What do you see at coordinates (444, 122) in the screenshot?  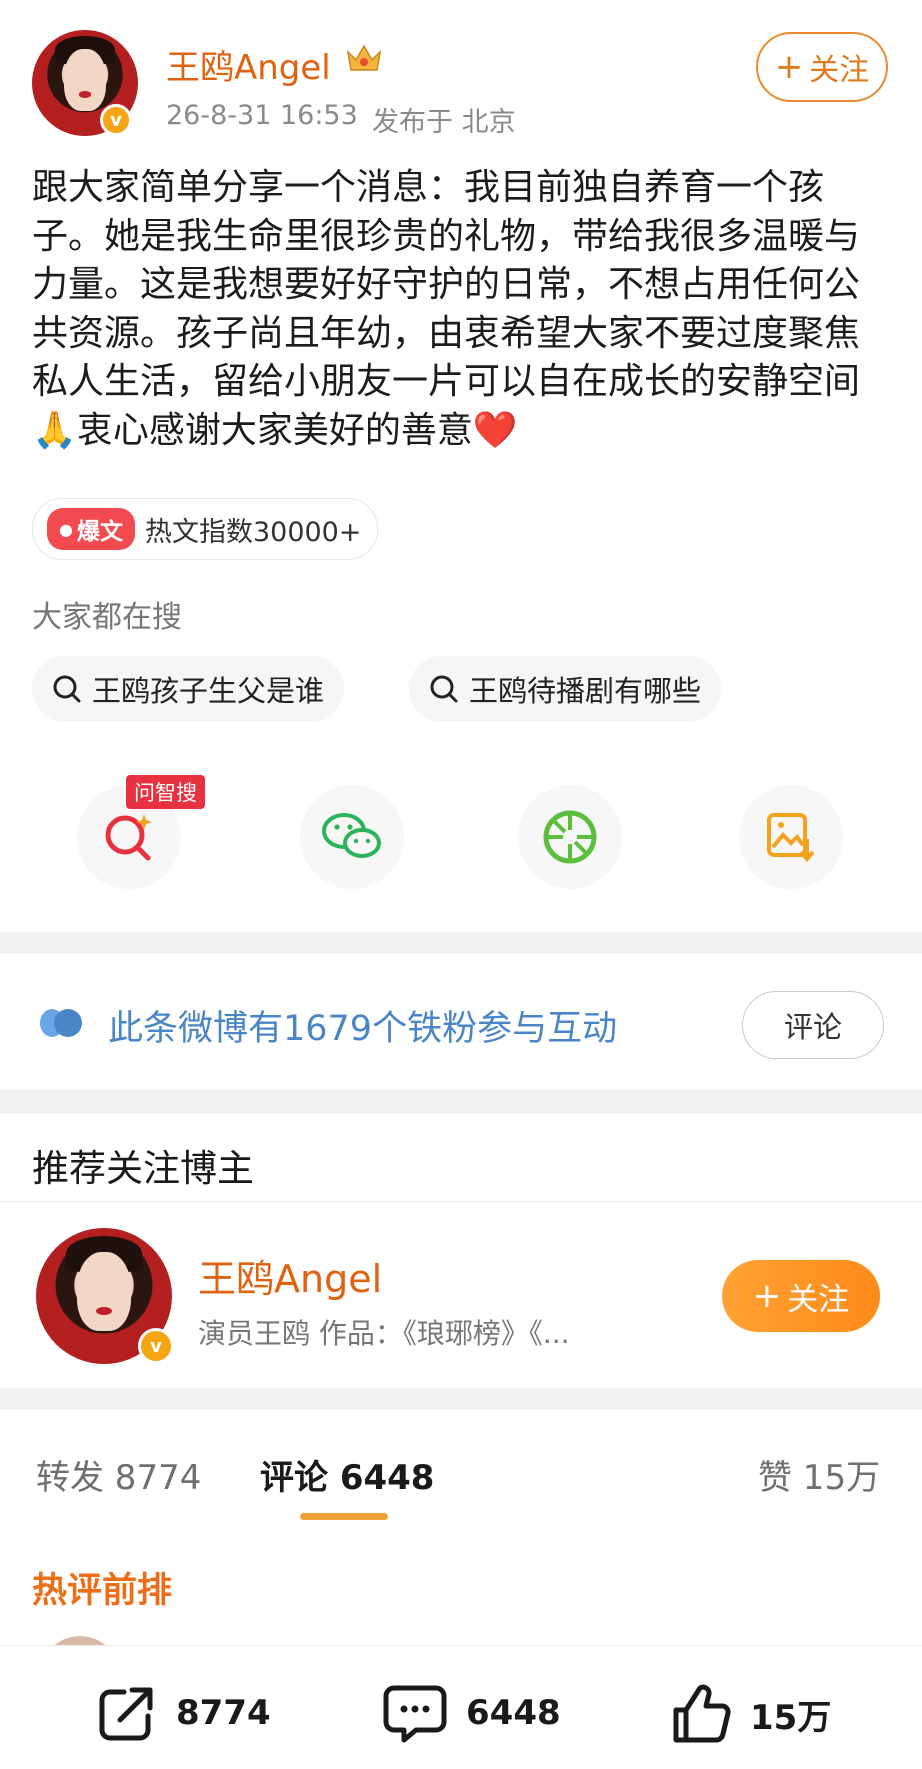 I see `post-location: 发布于 北京` at bounding box center [444, 122].